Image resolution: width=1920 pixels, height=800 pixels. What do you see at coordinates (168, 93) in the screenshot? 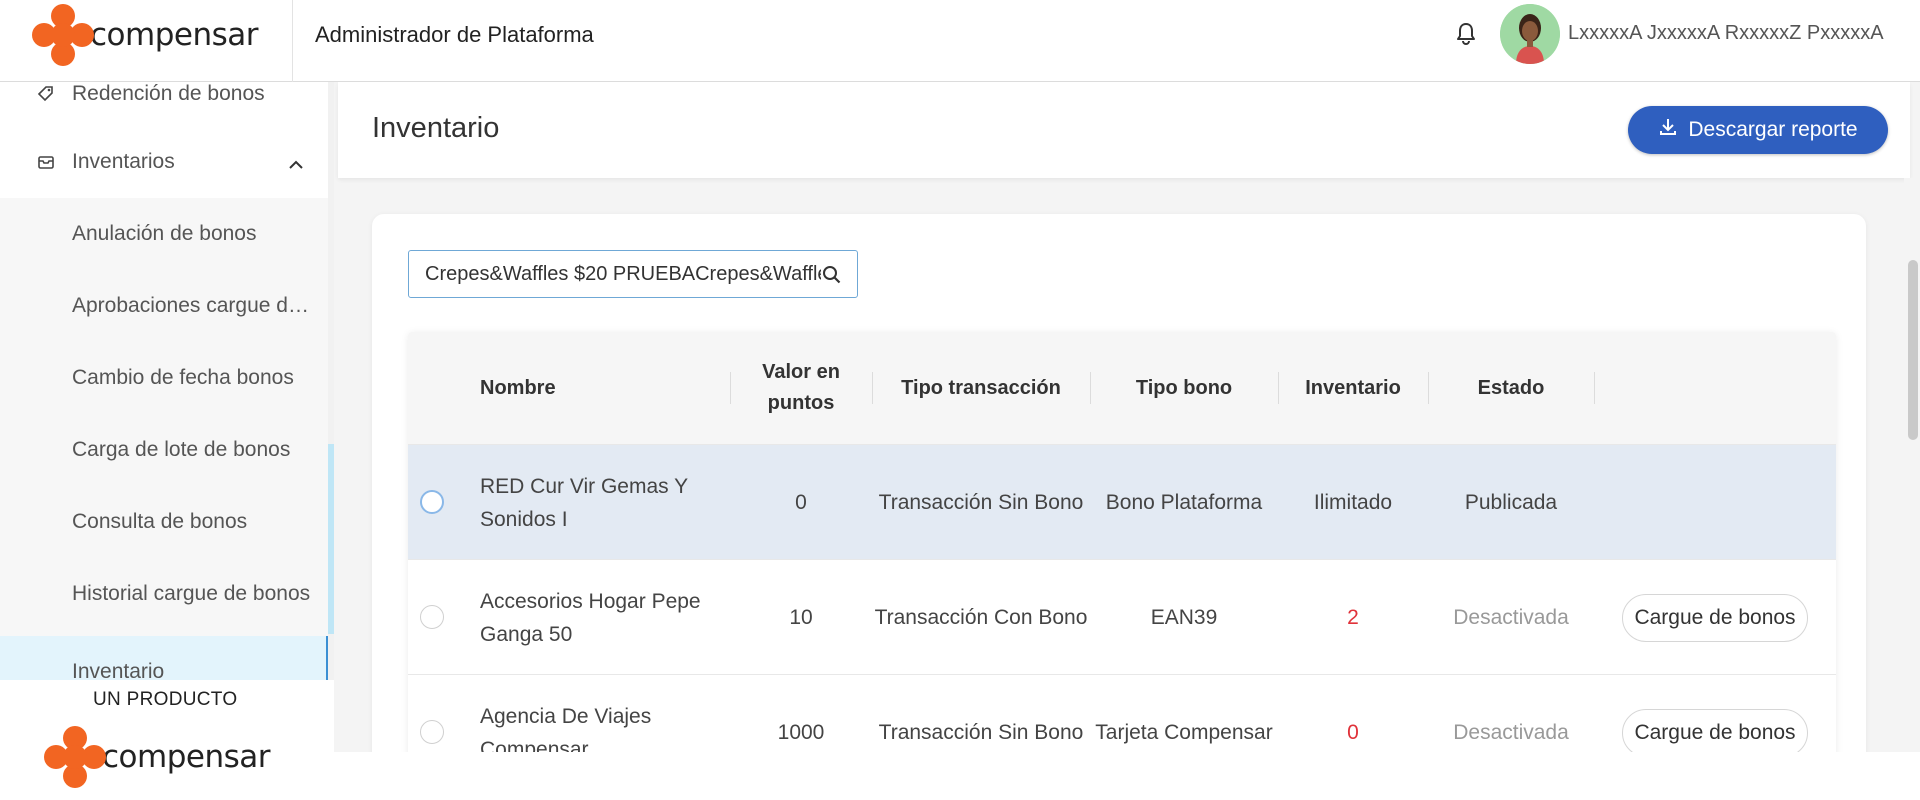
I see `sidebar-item-label: Redención de bonos` at bounding box center [168, 93].